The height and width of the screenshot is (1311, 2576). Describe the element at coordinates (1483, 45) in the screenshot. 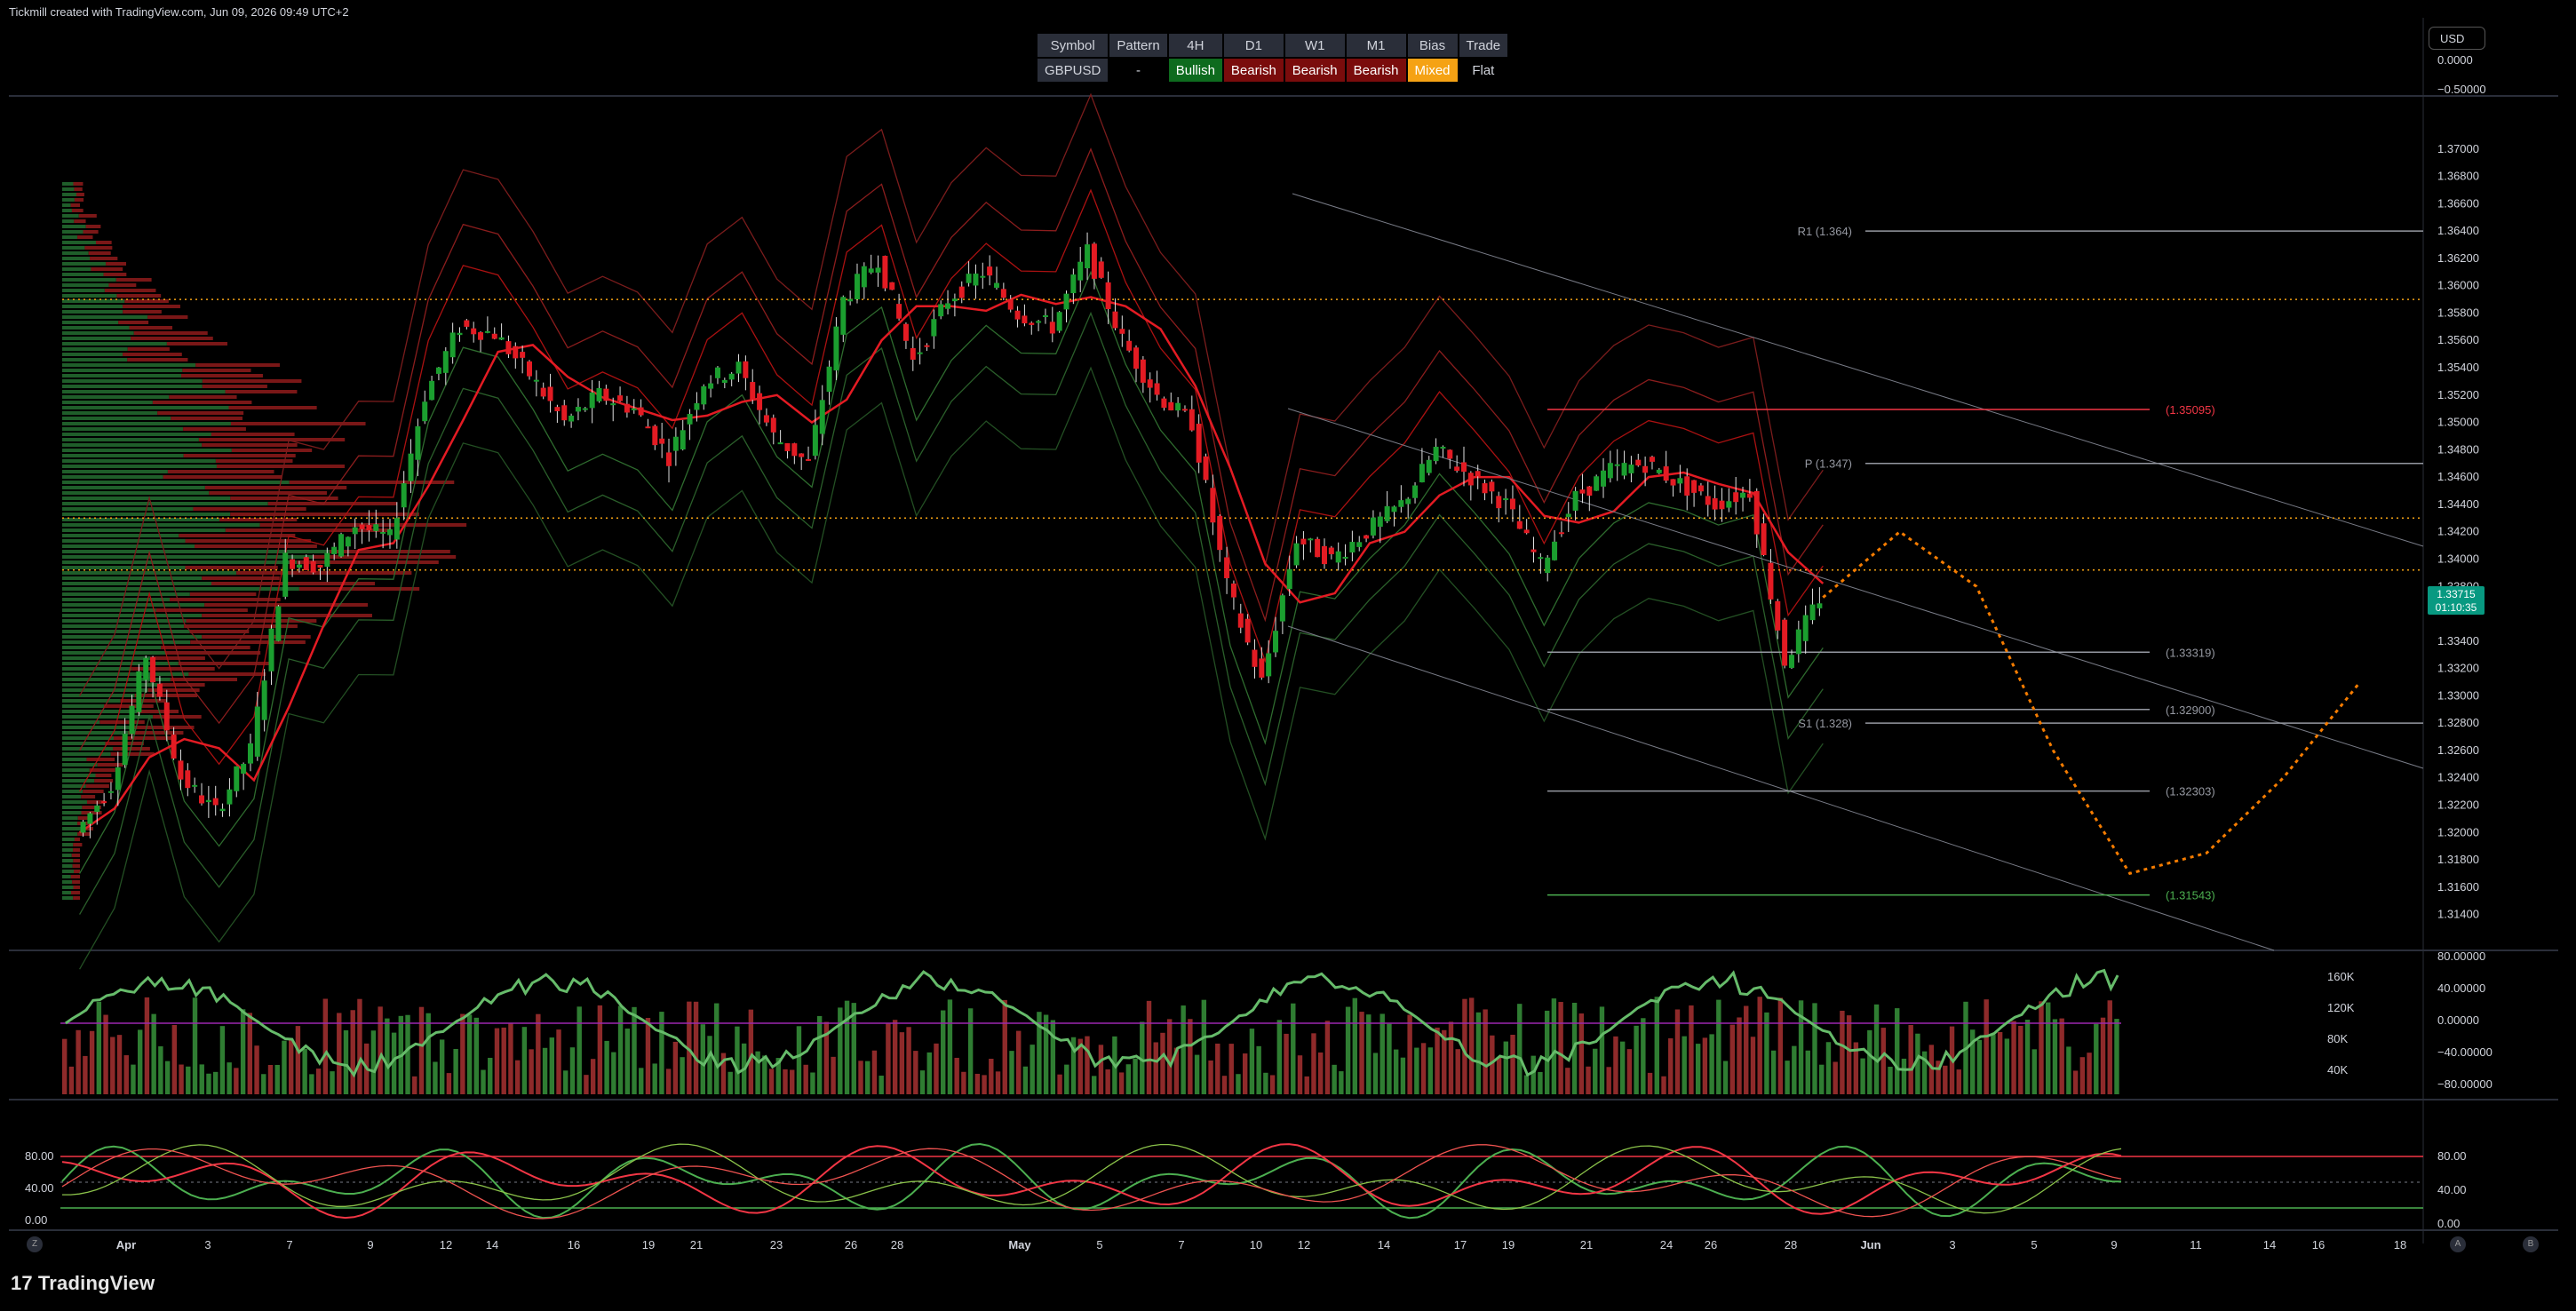

I see `bias-header-trade: Trade` at that location.